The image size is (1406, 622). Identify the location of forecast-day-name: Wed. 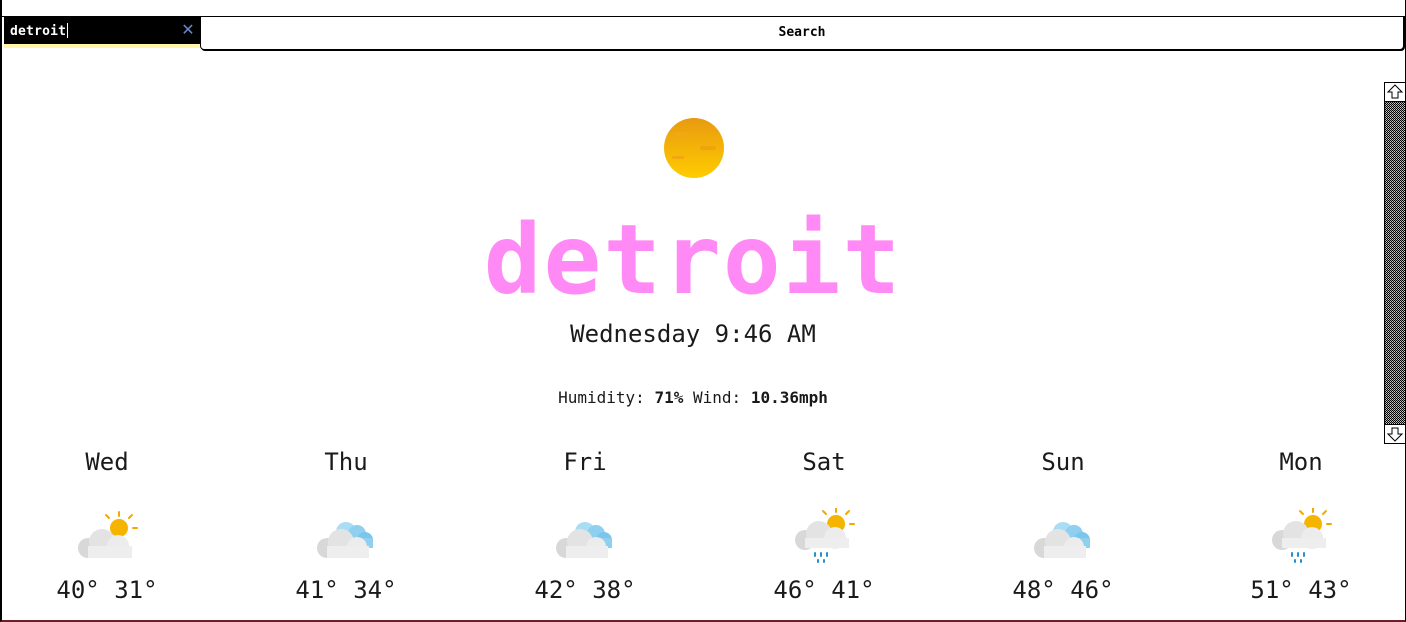
(107, 462).